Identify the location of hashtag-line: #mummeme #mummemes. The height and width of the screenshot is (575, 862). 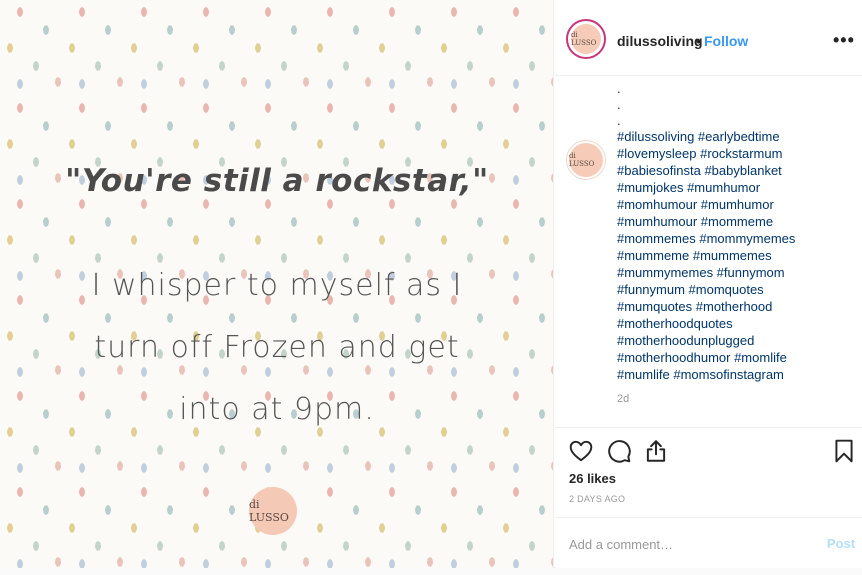
(737, 255).